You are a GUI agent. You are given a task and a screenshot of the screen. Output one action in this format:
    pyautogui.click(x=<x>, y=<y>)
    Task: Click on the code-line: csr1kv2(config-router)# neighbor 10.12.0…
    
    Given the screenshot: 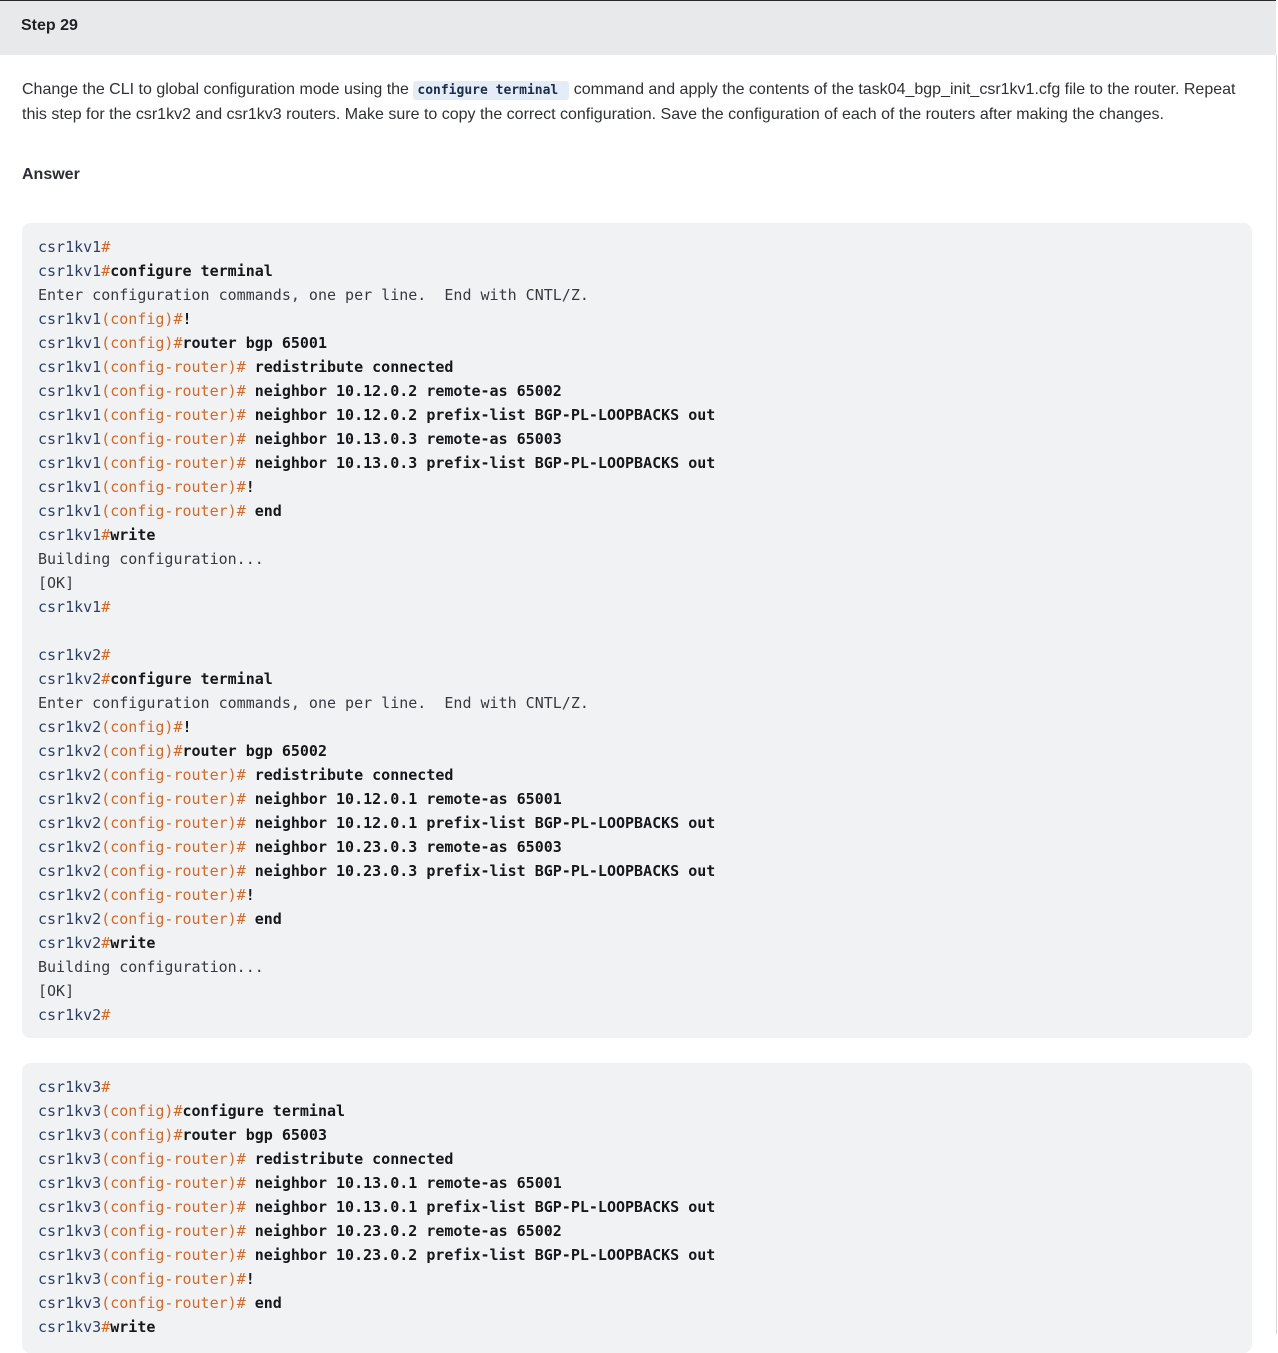 What is the action you would take?
    pyautogui.click(x=637, y=823)
    